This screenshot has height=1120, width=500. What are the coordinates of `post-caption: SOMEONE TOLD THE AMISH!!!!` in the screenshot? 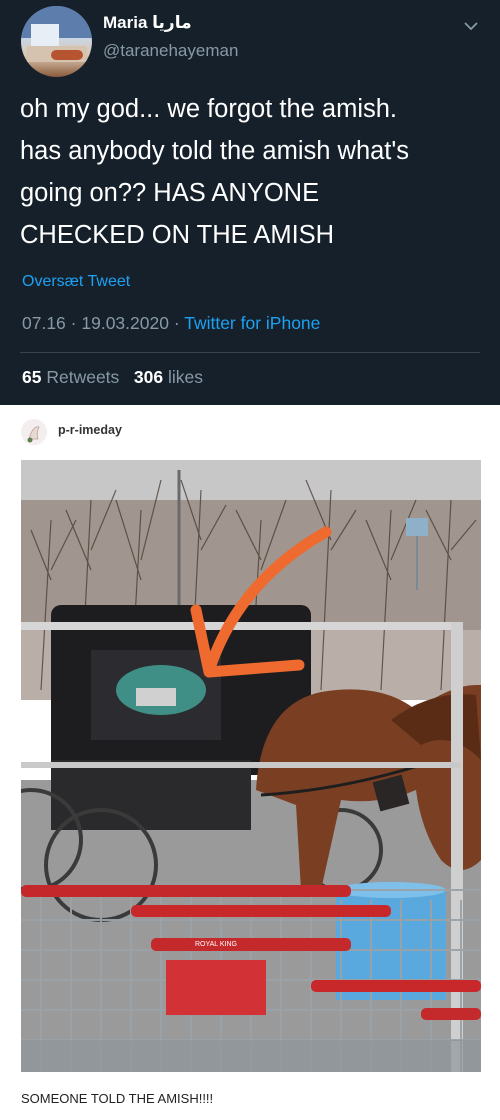 It's located at (117, 1098).